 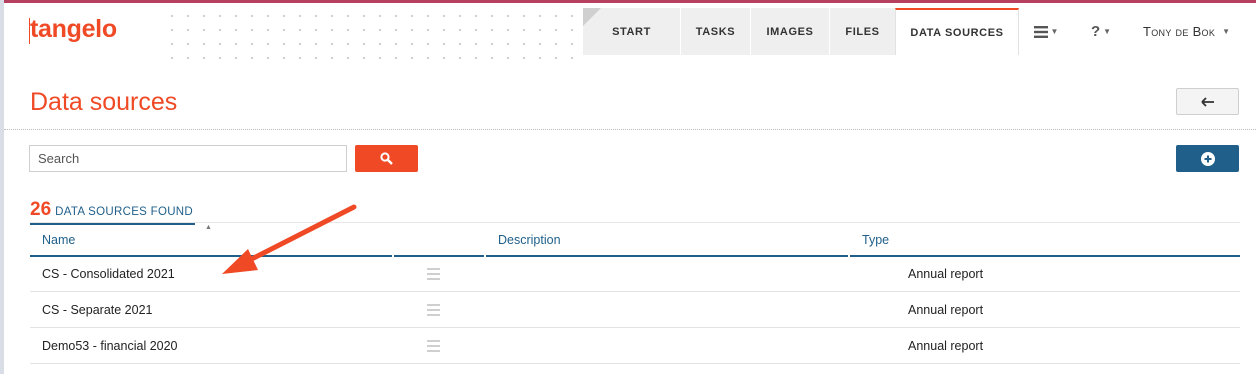 I want to click on tab-start: START, so click(x=631, y=31).